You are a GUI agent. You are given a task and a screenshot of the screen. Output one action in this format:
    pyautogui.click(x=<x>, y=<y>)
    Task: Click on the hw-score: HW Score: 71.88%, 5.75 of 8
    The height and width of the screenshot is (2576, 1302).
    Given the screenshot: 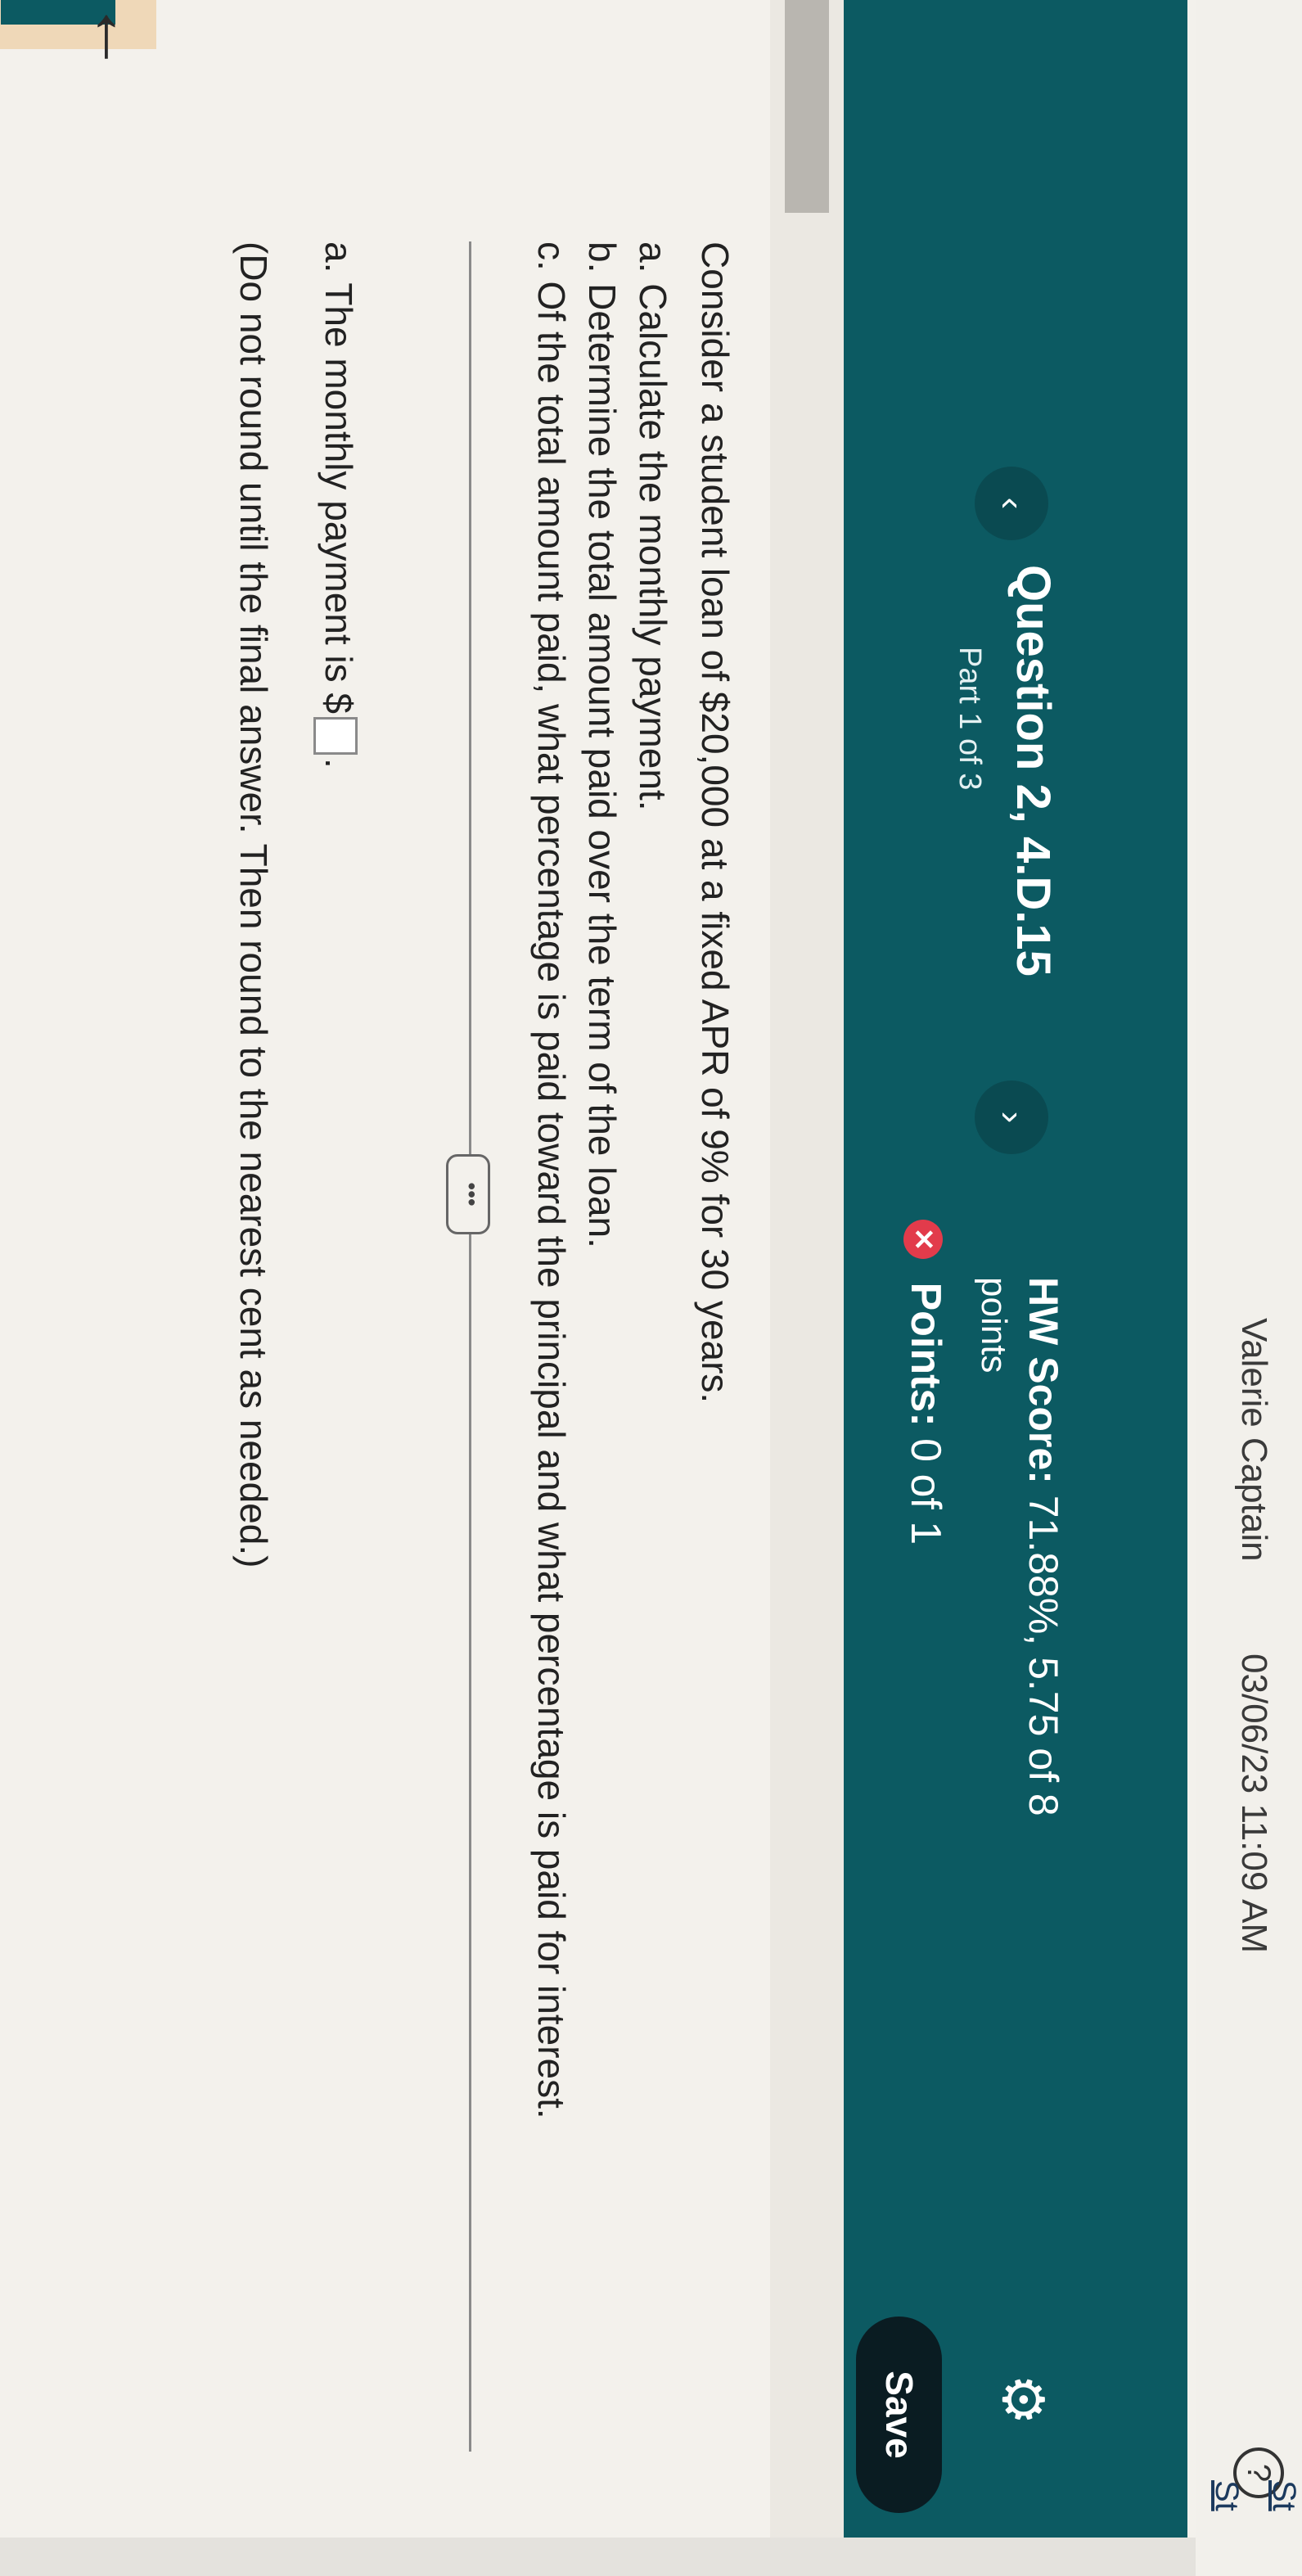 What is the action you would take?
    pyautogui.click(x=1043, y=1686)
    